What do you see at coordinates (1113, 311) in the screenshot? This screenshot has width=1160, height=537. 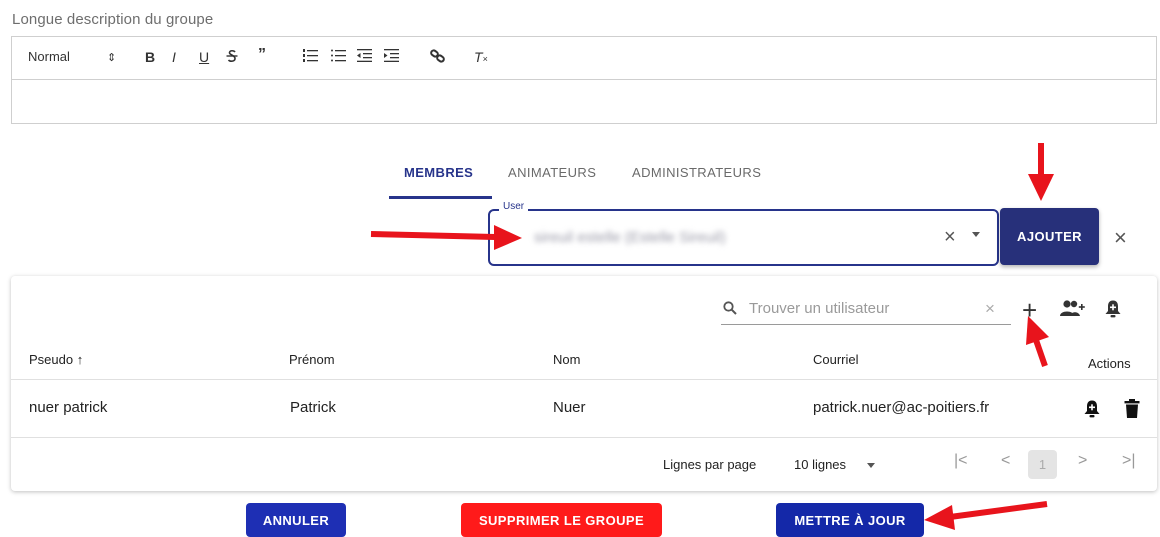 I see `bell-icon` at bounding box center [1113, 311].